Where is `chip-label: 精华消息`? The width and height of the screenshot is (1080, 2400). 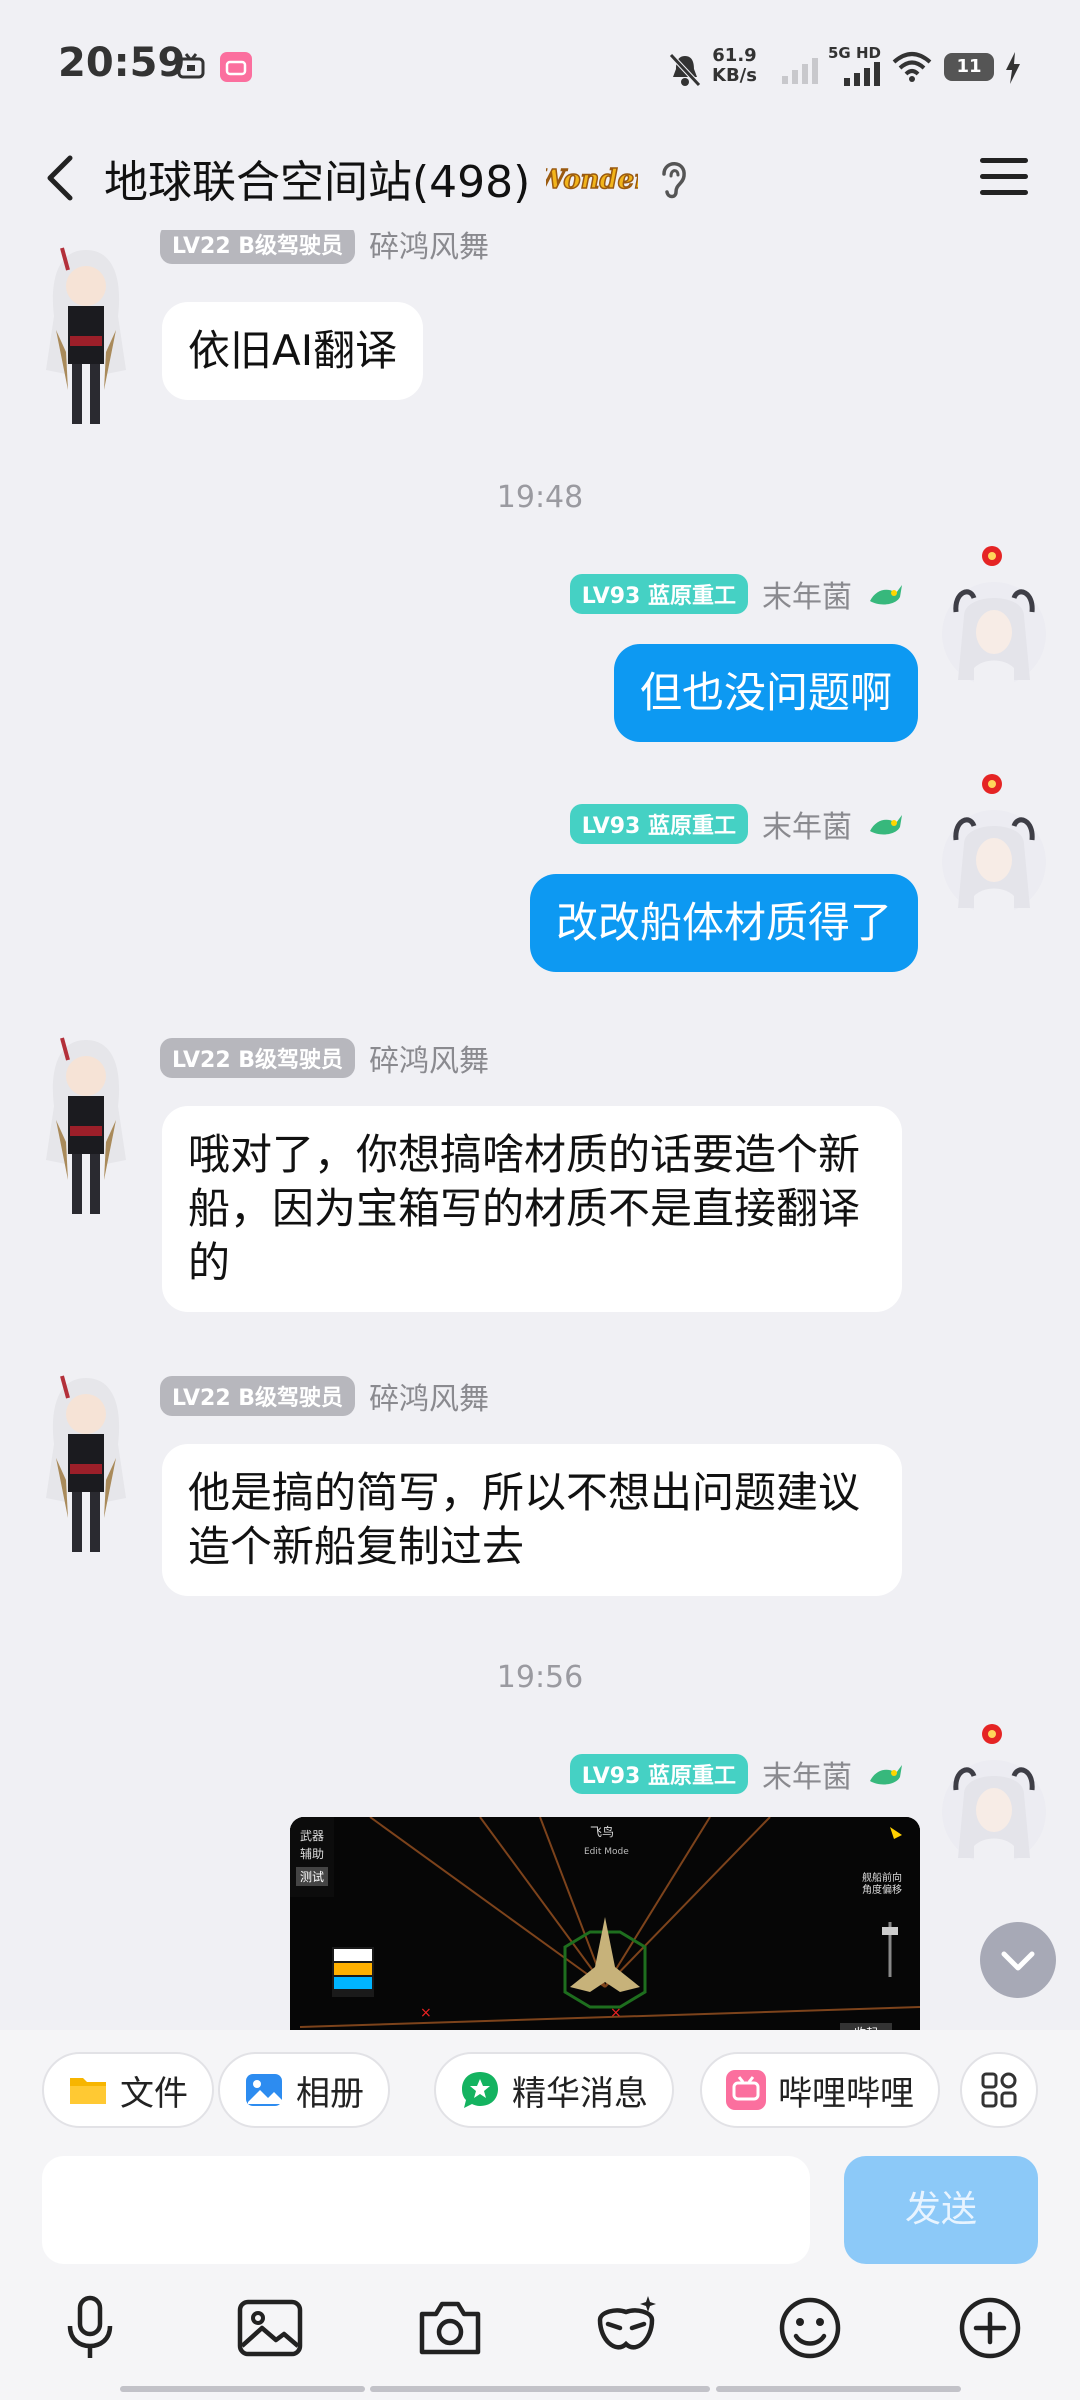
chip-label: 精华消息 is located at coordinates (580, 2093).